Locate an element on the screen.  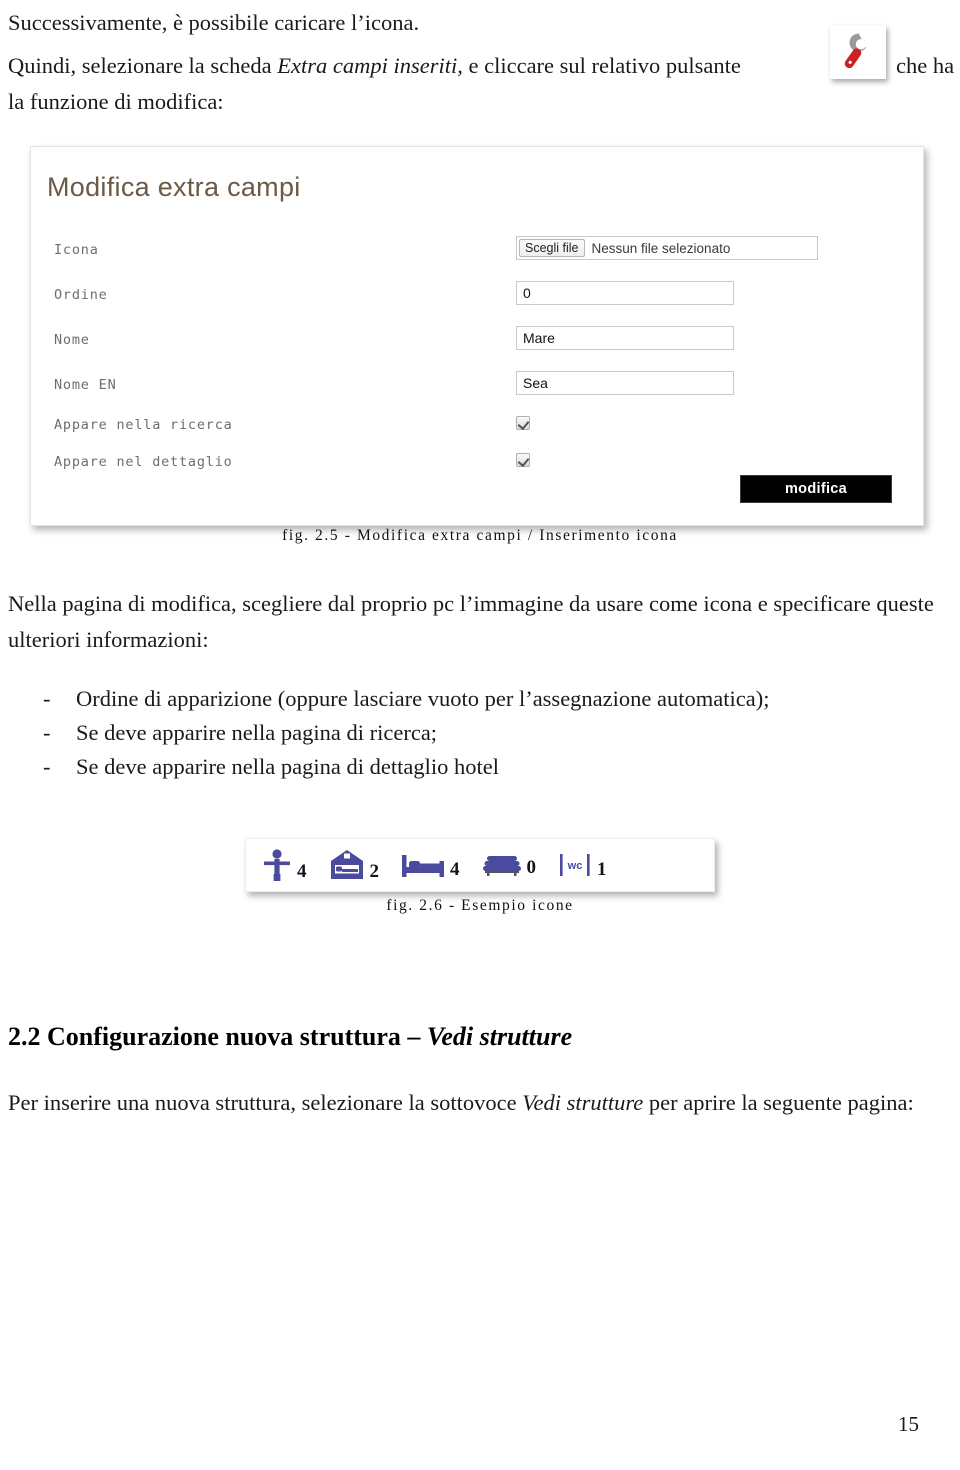
file-name-label: Nessun file selezionato is located at coordinates (661, 248).